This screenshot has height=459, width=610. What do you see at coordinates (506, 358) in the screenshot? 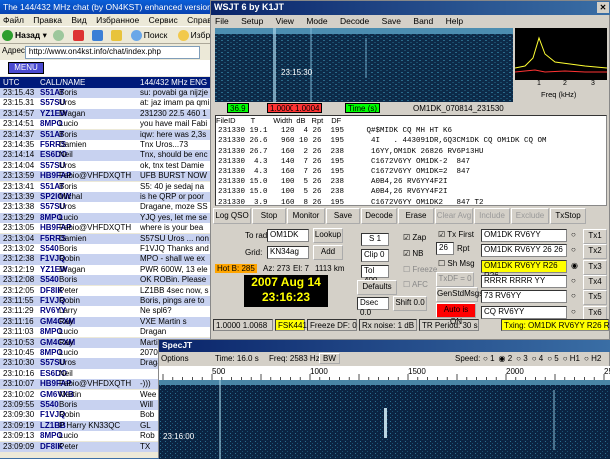
I see `speed-radio-2: ◉ 2` at bounding box center [506, 358].